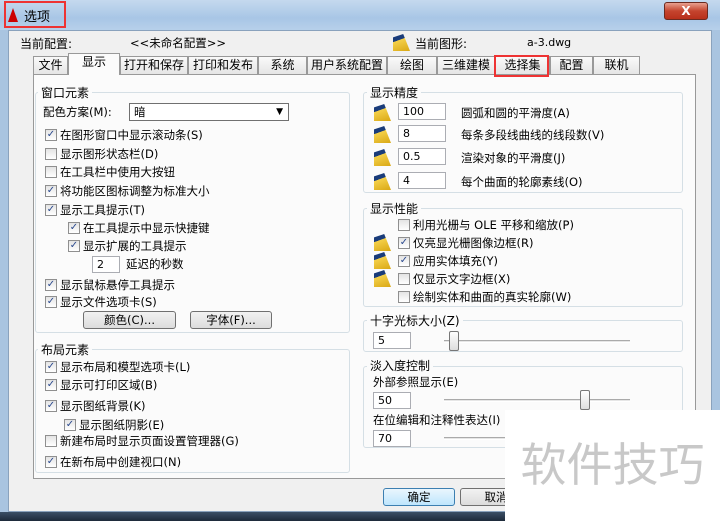 The height and width of the screenshot is (521, 720). What do you see at coordinates (140, 112) in the screenshot?
I see `dropdown-value: 暗` at bounding box center [140, 112].